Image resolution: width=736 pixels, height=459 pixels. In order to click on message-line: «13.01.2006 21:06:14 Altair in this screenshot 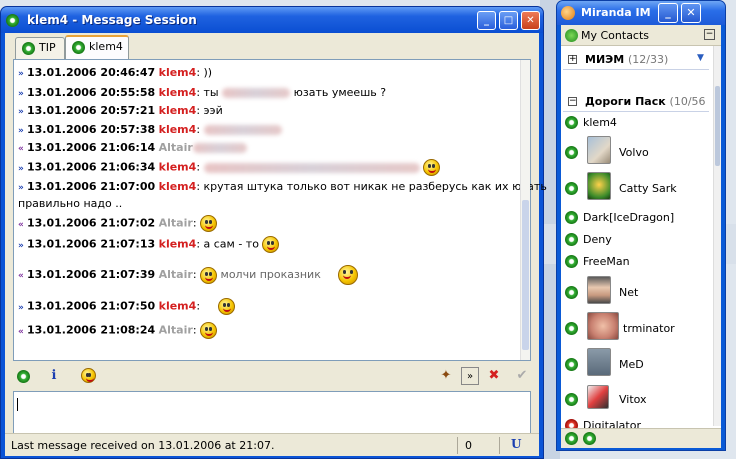, I will do `click(132, 147)`.